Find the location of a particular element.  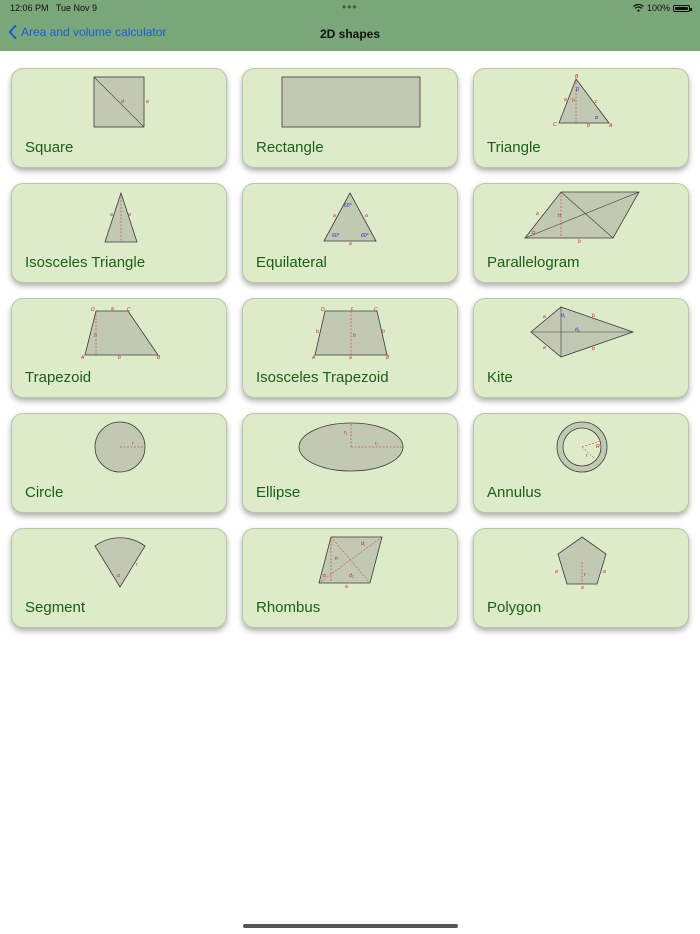

shape-label: Isosceles Trapezoid is located at coordinates (322, 377).